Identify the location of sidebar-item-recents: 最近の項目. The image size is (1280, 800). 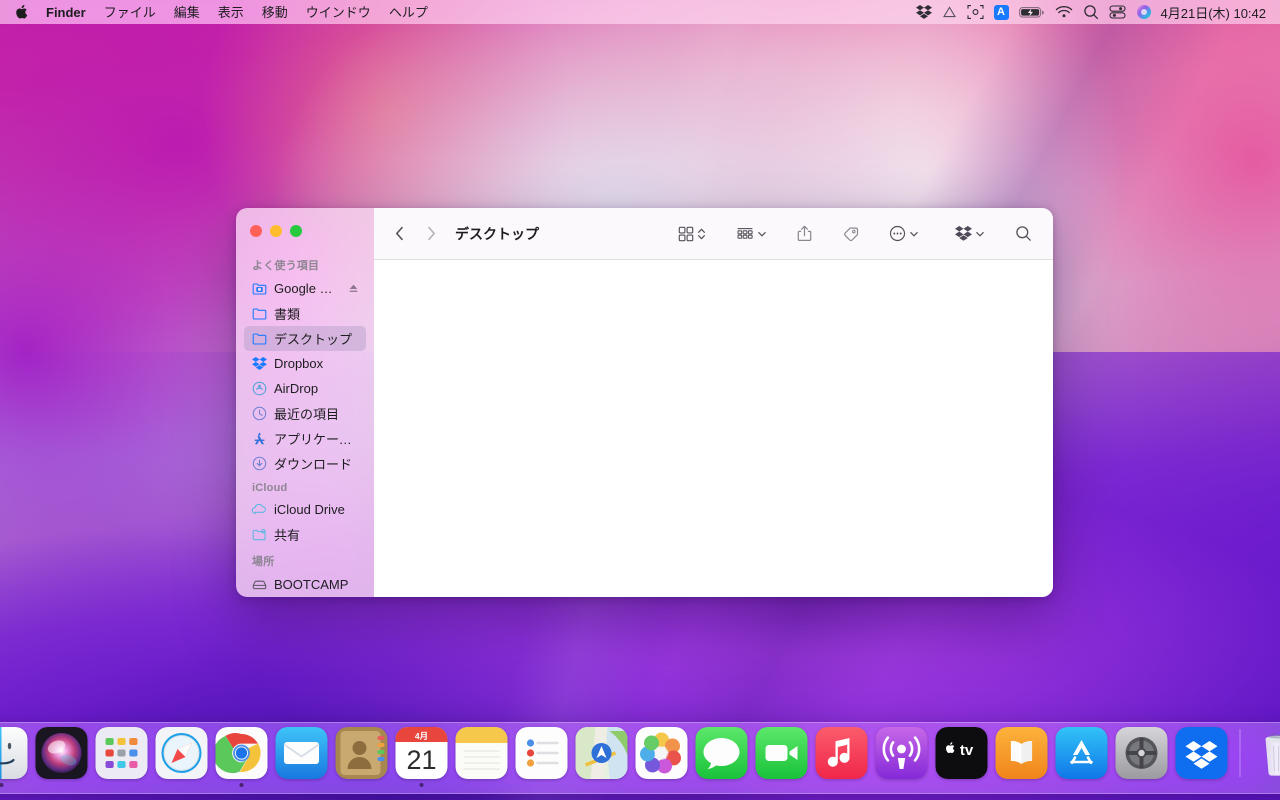
(305, 413).